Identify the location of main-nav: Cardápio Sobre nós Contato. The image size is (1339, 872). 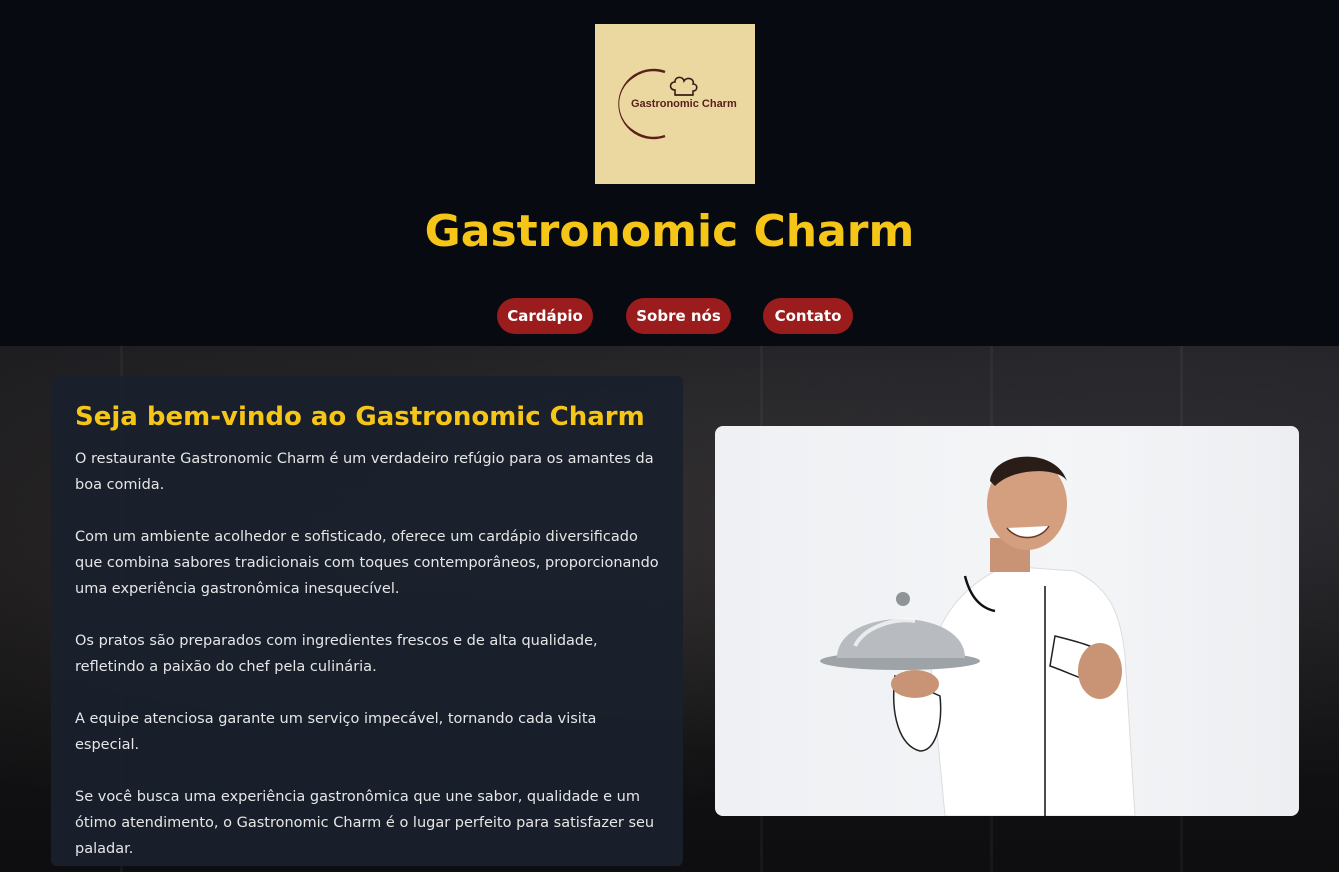
(669, 316).